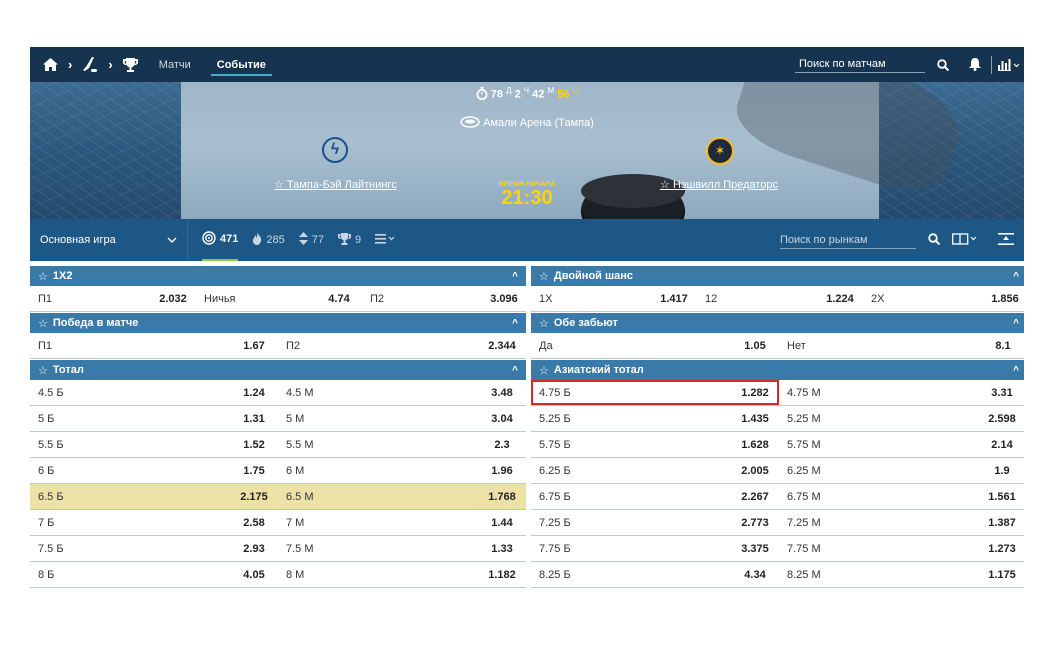  Describe the element at coordinates (173, 298) in the screenshot. I see `odd-value: 2.032` at that location.